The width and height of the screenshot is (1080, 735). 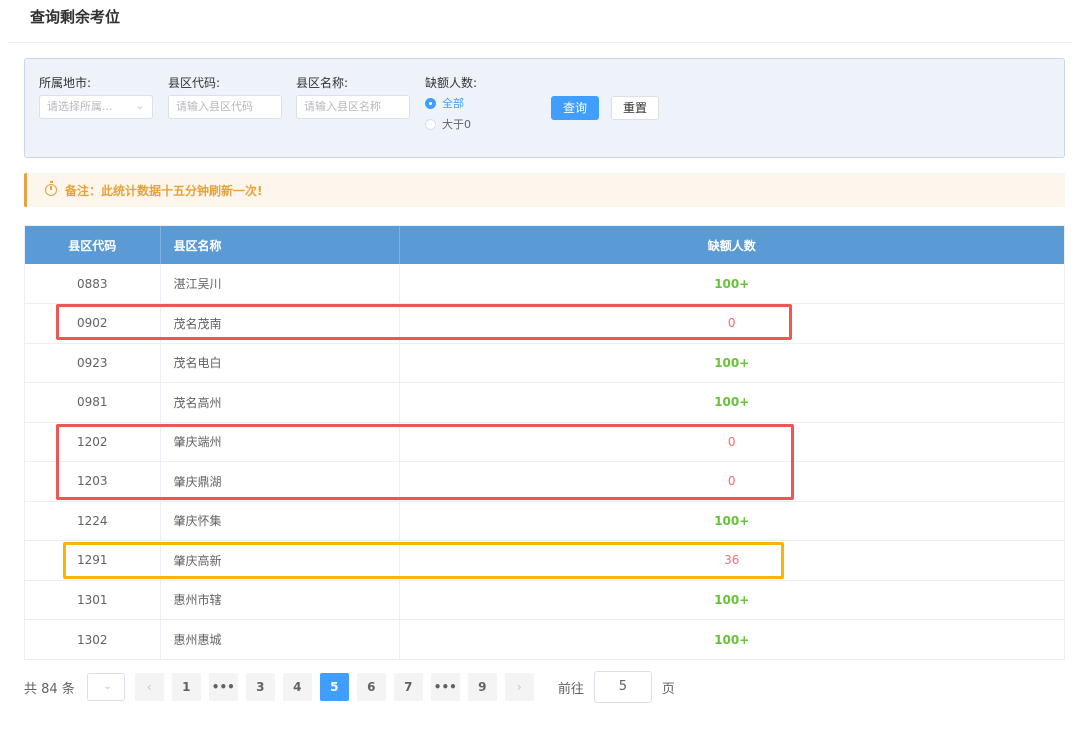 What do you see at coordinates (164, 190) in the screenshot?
I see `notice-text: 备注：此统计数据十五分钟刷新一次!` at bounding box center [164, 190].